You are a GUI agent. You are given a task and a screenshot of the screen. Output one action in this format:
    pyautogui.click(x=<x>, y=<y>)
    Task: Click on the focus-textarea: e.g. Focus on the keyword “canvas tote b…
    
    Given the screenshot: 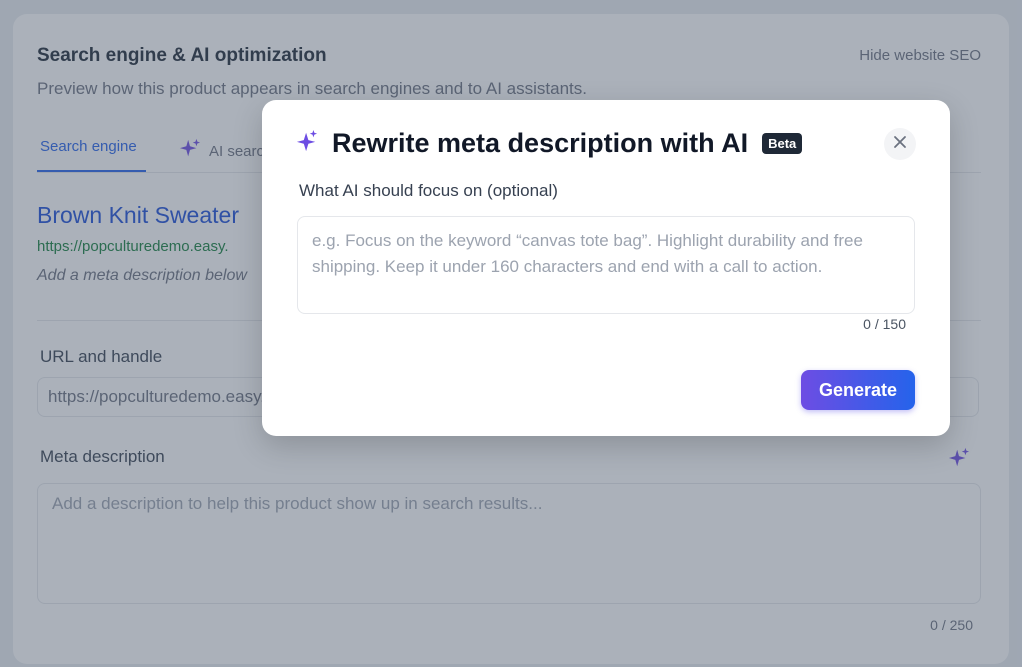 What is the action you would take?
    pyautogui.click(x=606, y=265)
    